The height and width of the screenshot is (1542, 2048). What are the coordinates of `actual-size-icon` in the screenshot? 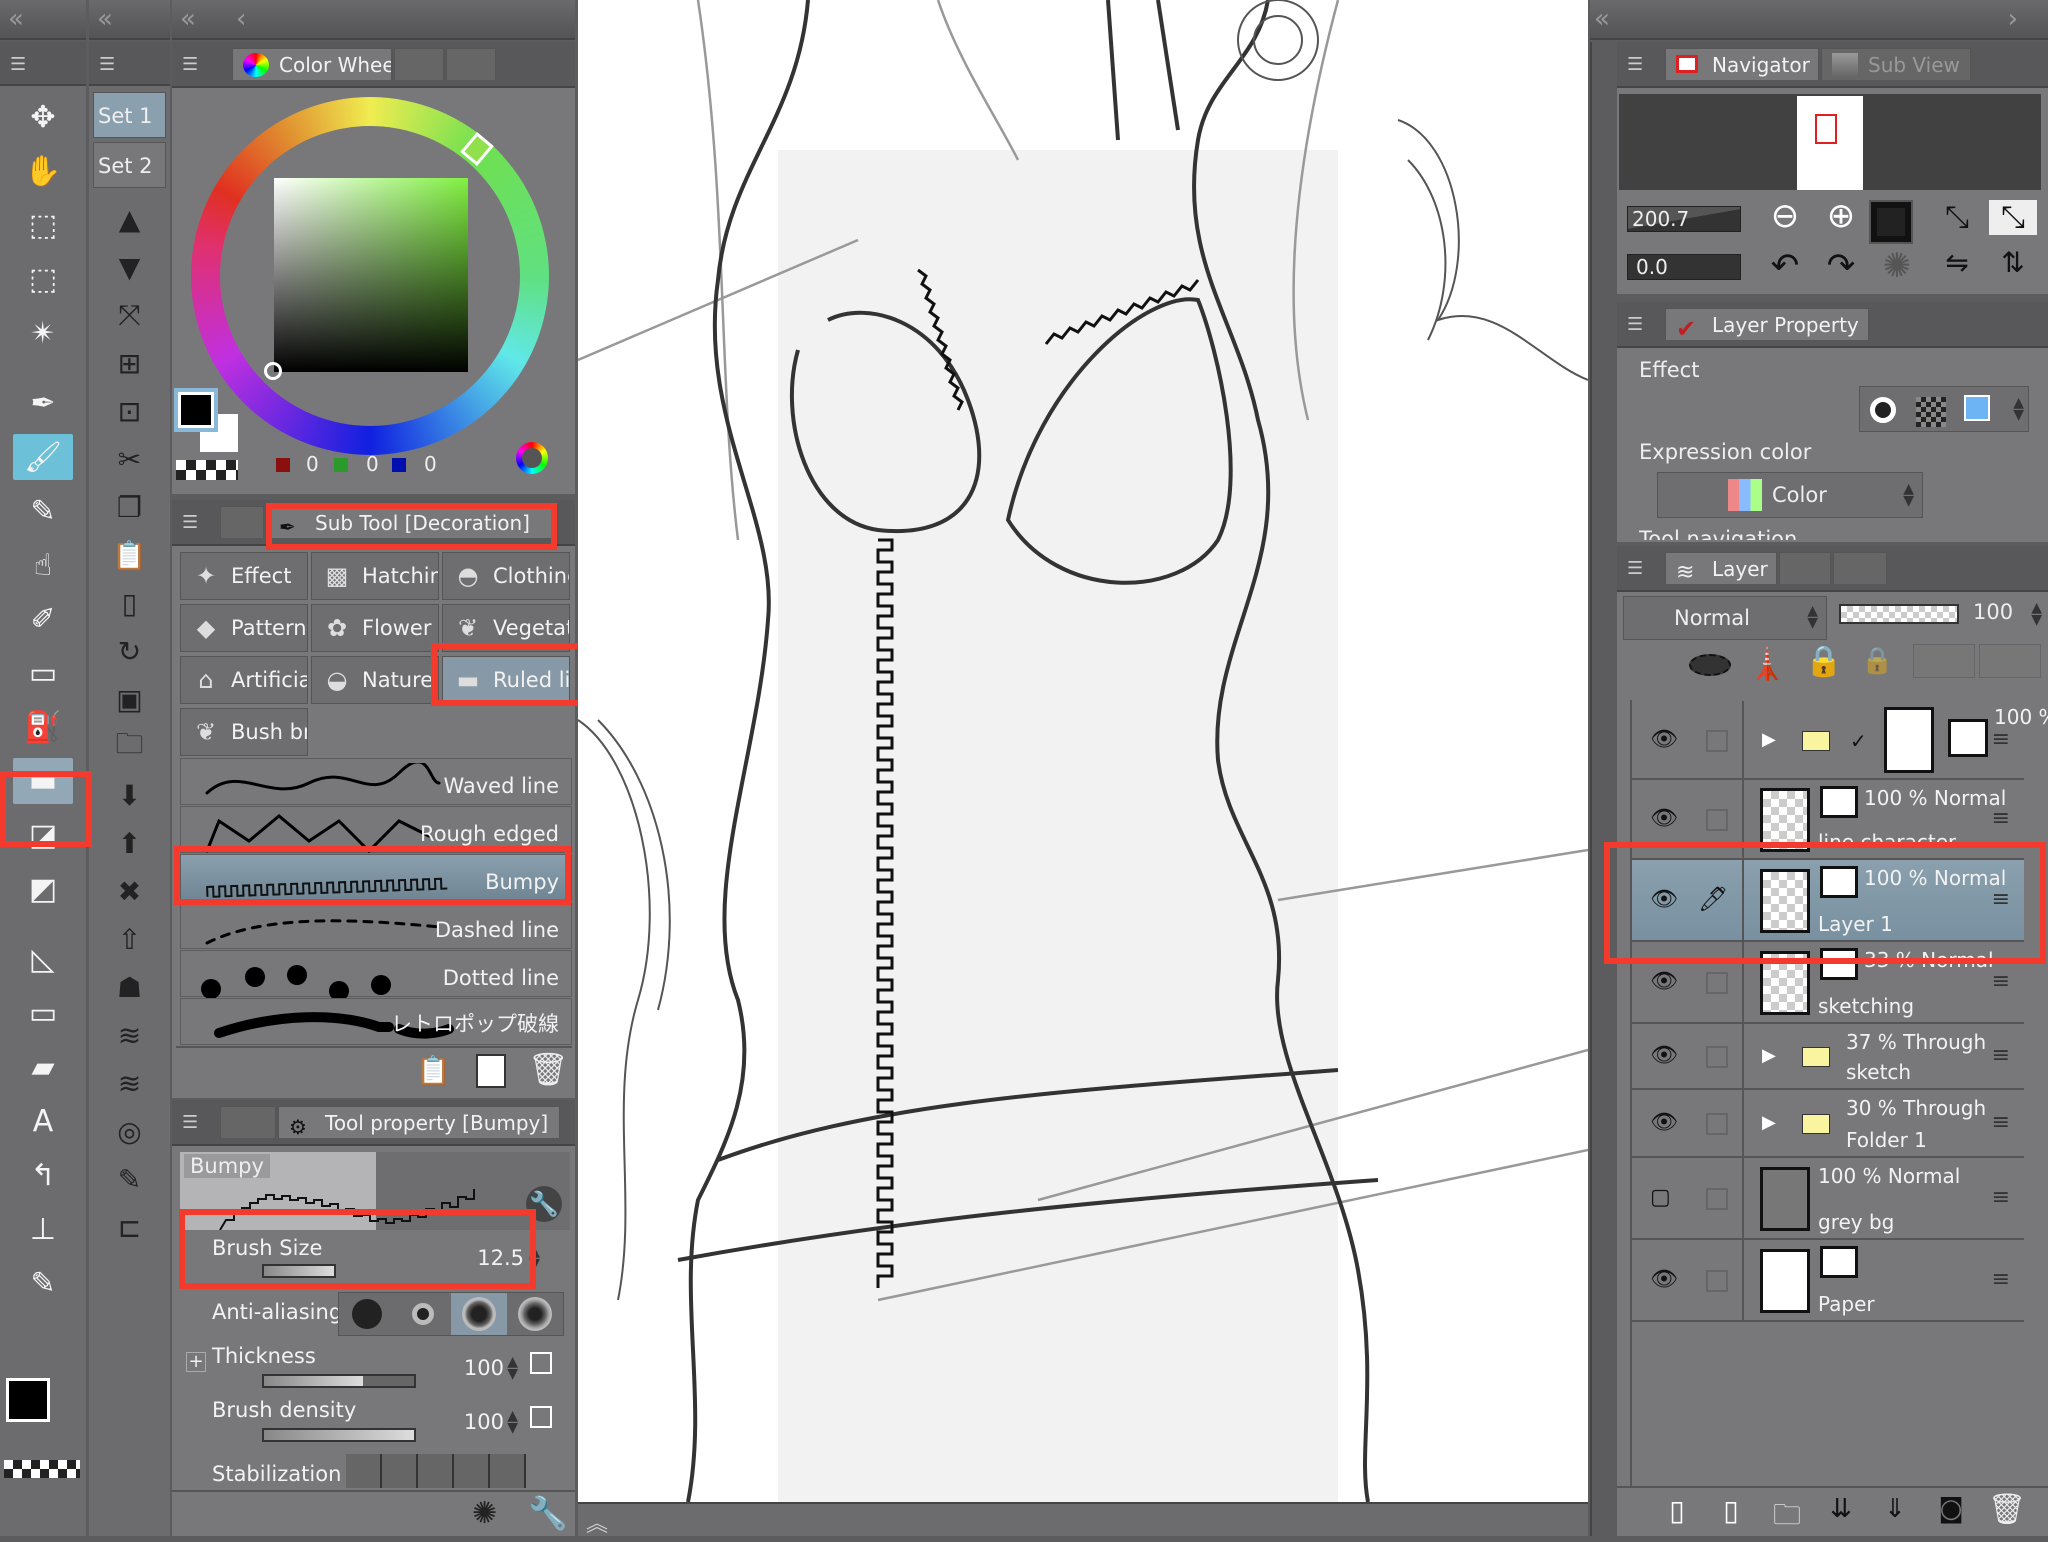 It's located at (1891, 222).